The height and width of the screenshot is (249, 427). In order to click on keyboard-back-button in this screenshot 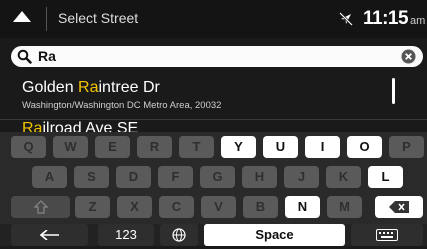, I will do `click(49, 235)`.